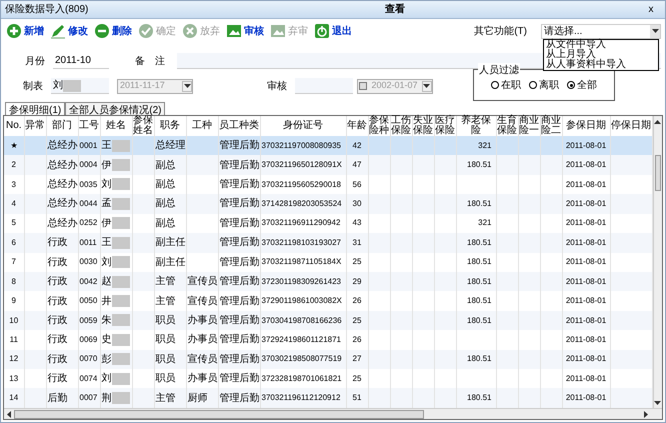 This screenshot has width=666, height=423. I want to click on dropdown-option: 从人事资料中导入, so click(601, 65).